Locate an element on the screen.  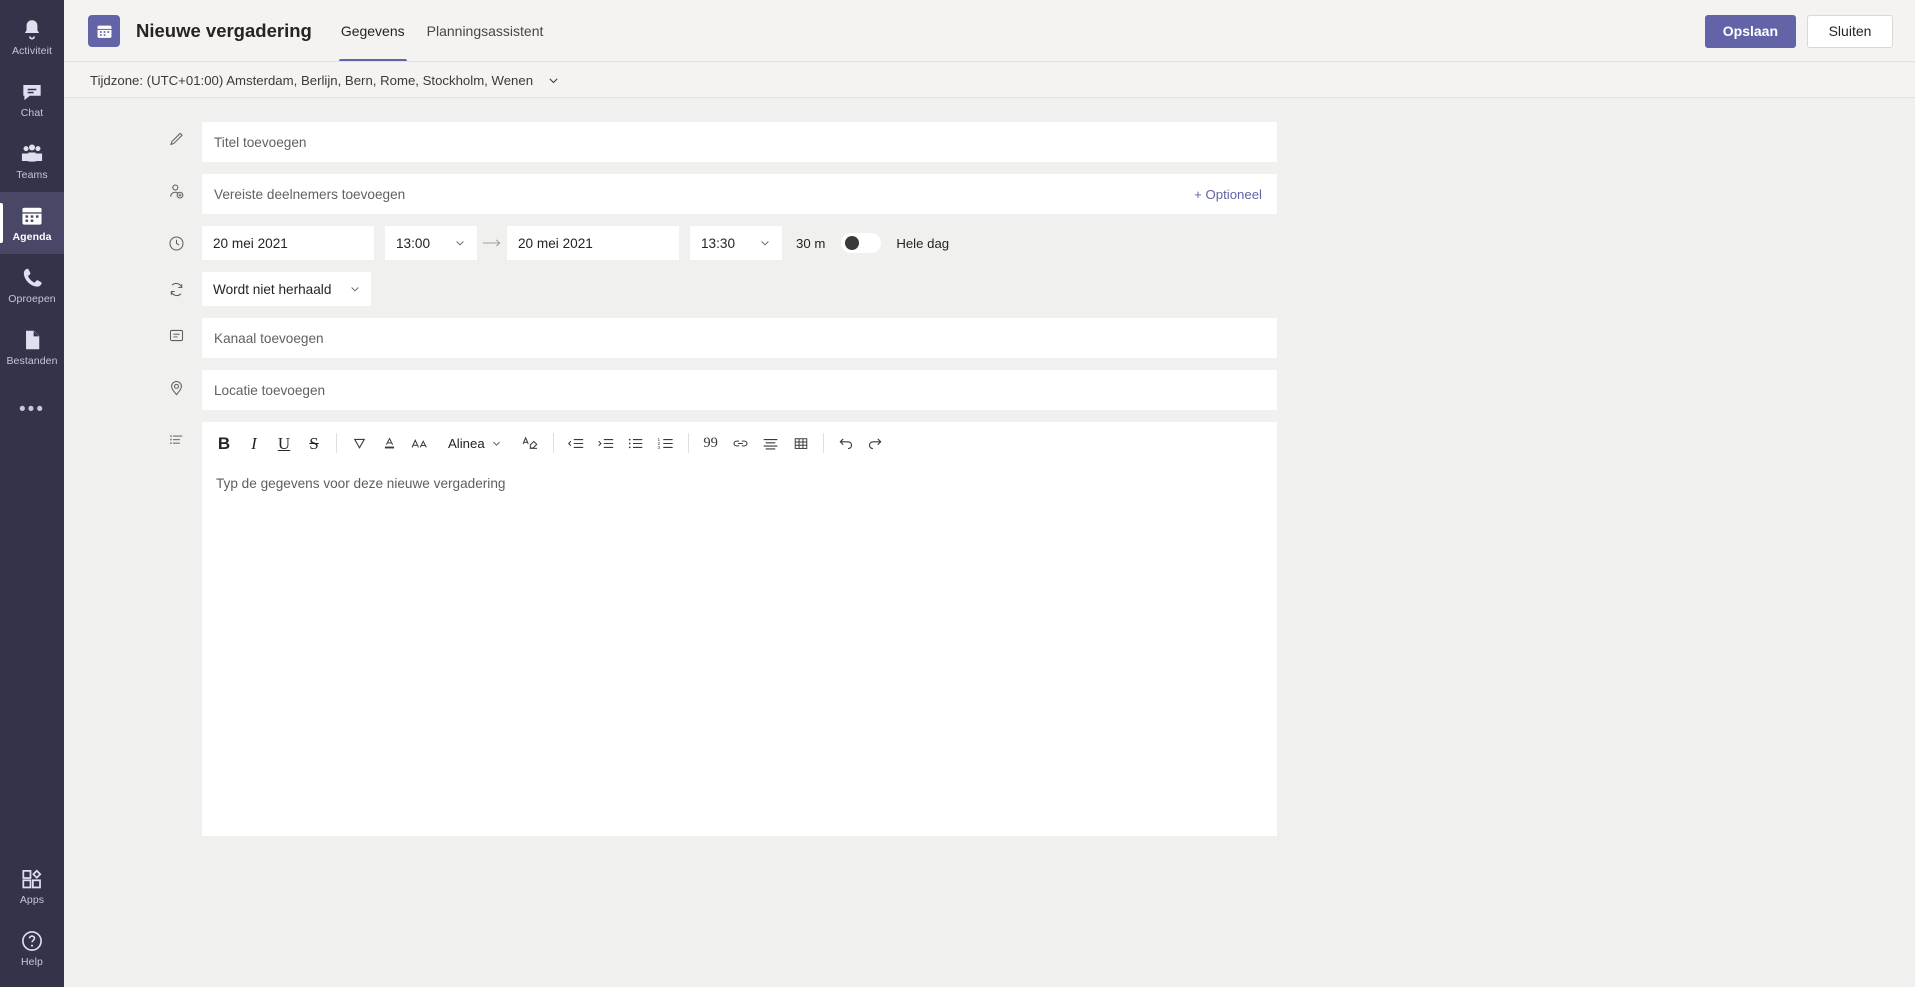
editor-toolbar: B I U S Alinea 1 2 3 99 is located at coordinates (739, 443).